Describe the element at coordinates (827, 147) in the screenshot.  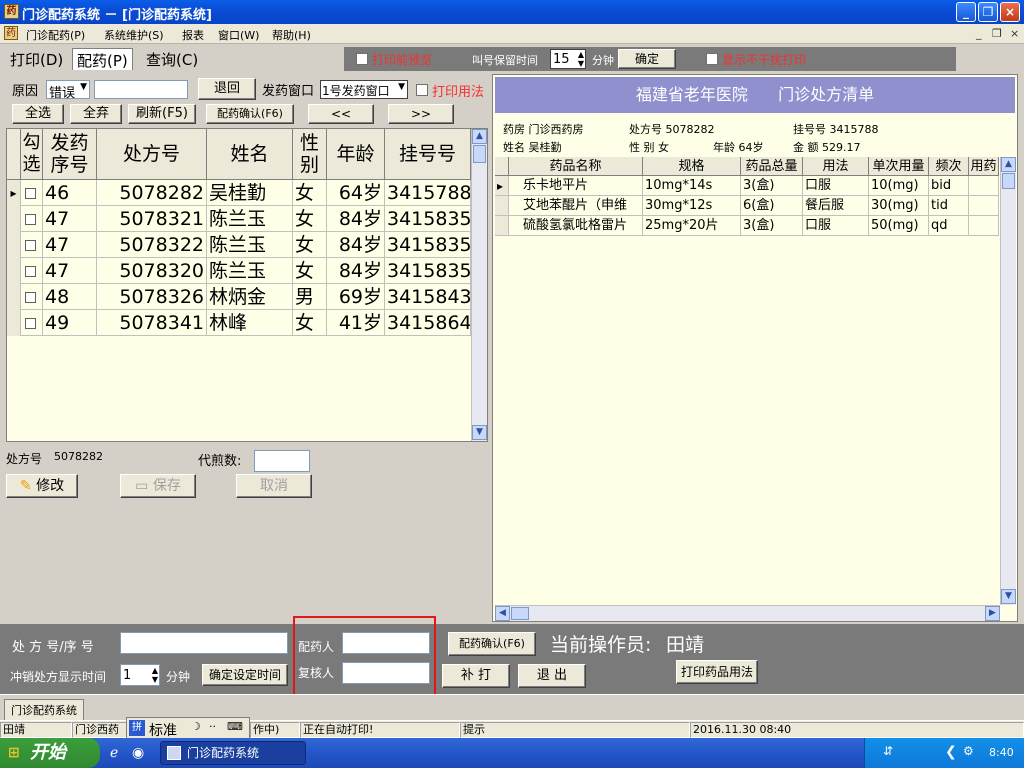
I see `amount-info: 金 额 529.17` at that location.